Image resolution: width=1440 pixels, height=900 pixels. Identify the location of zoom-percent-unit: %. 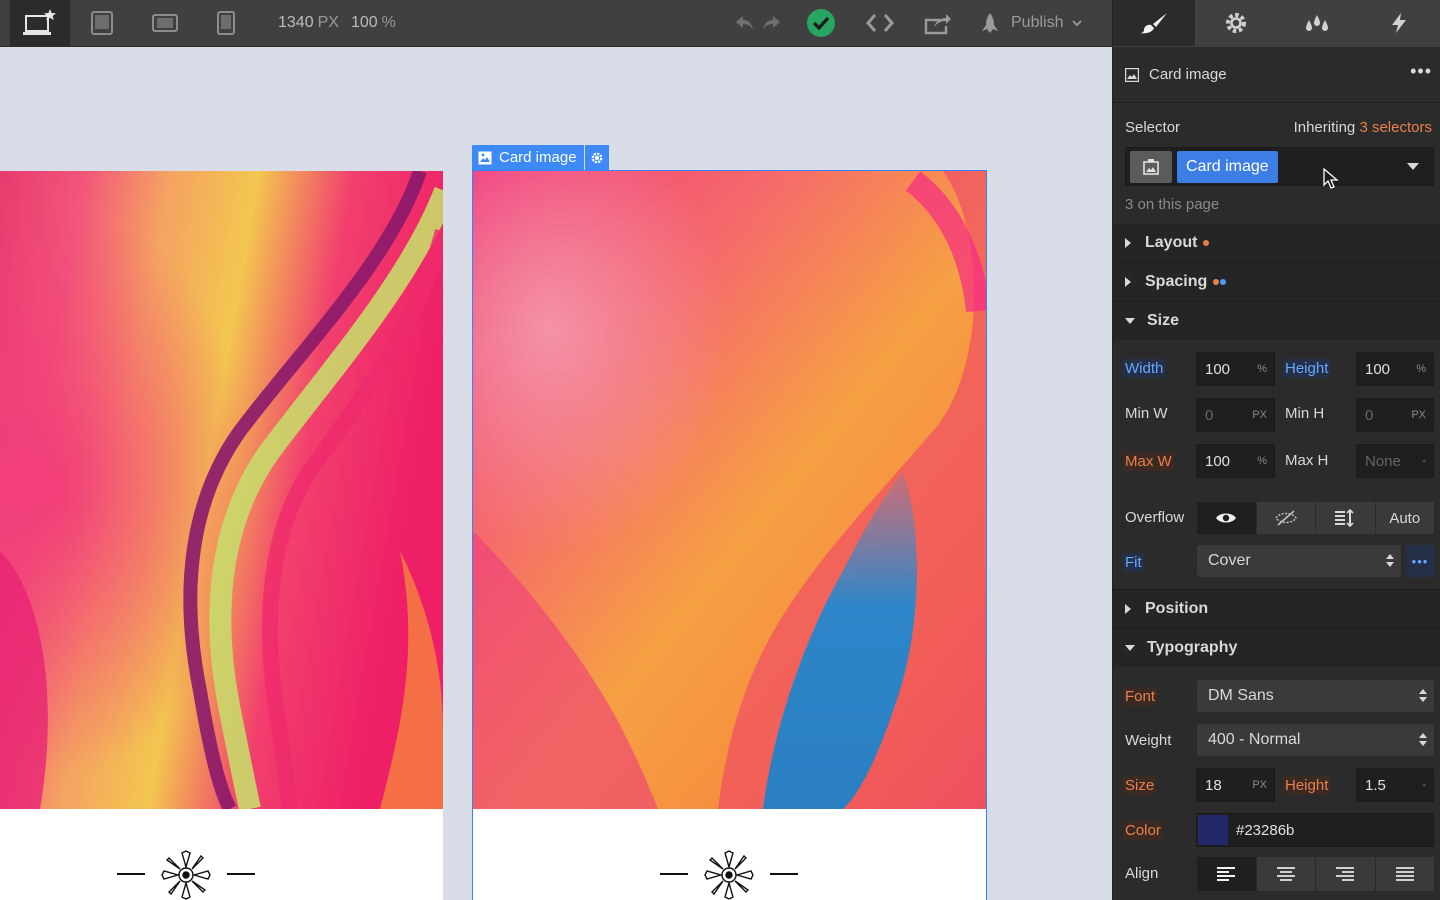
(388, 22).